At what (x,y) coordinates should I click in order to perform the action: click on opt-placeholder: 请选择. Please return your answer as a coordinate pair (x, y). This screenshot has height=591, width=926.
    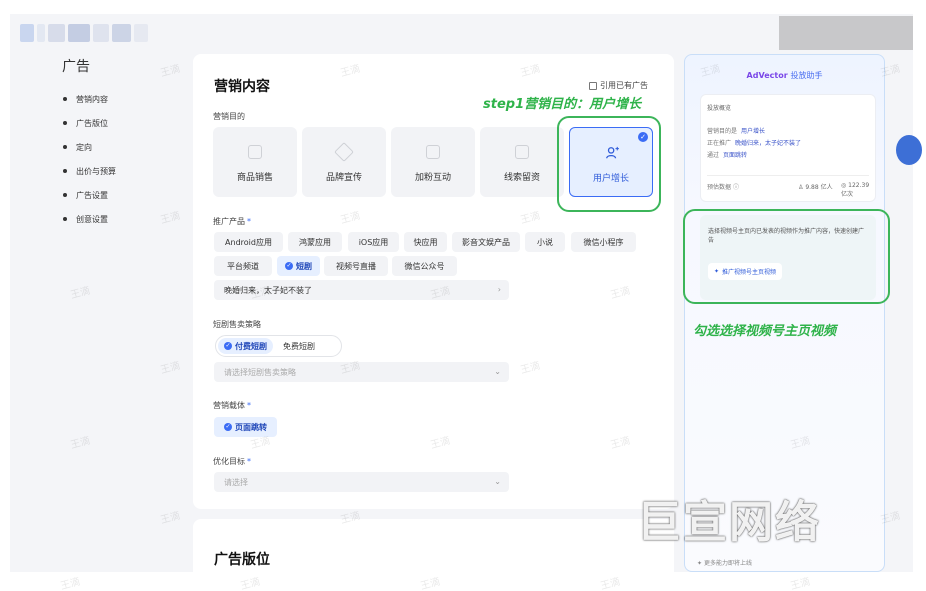
    Looking at the image, I should click on (236, 482).